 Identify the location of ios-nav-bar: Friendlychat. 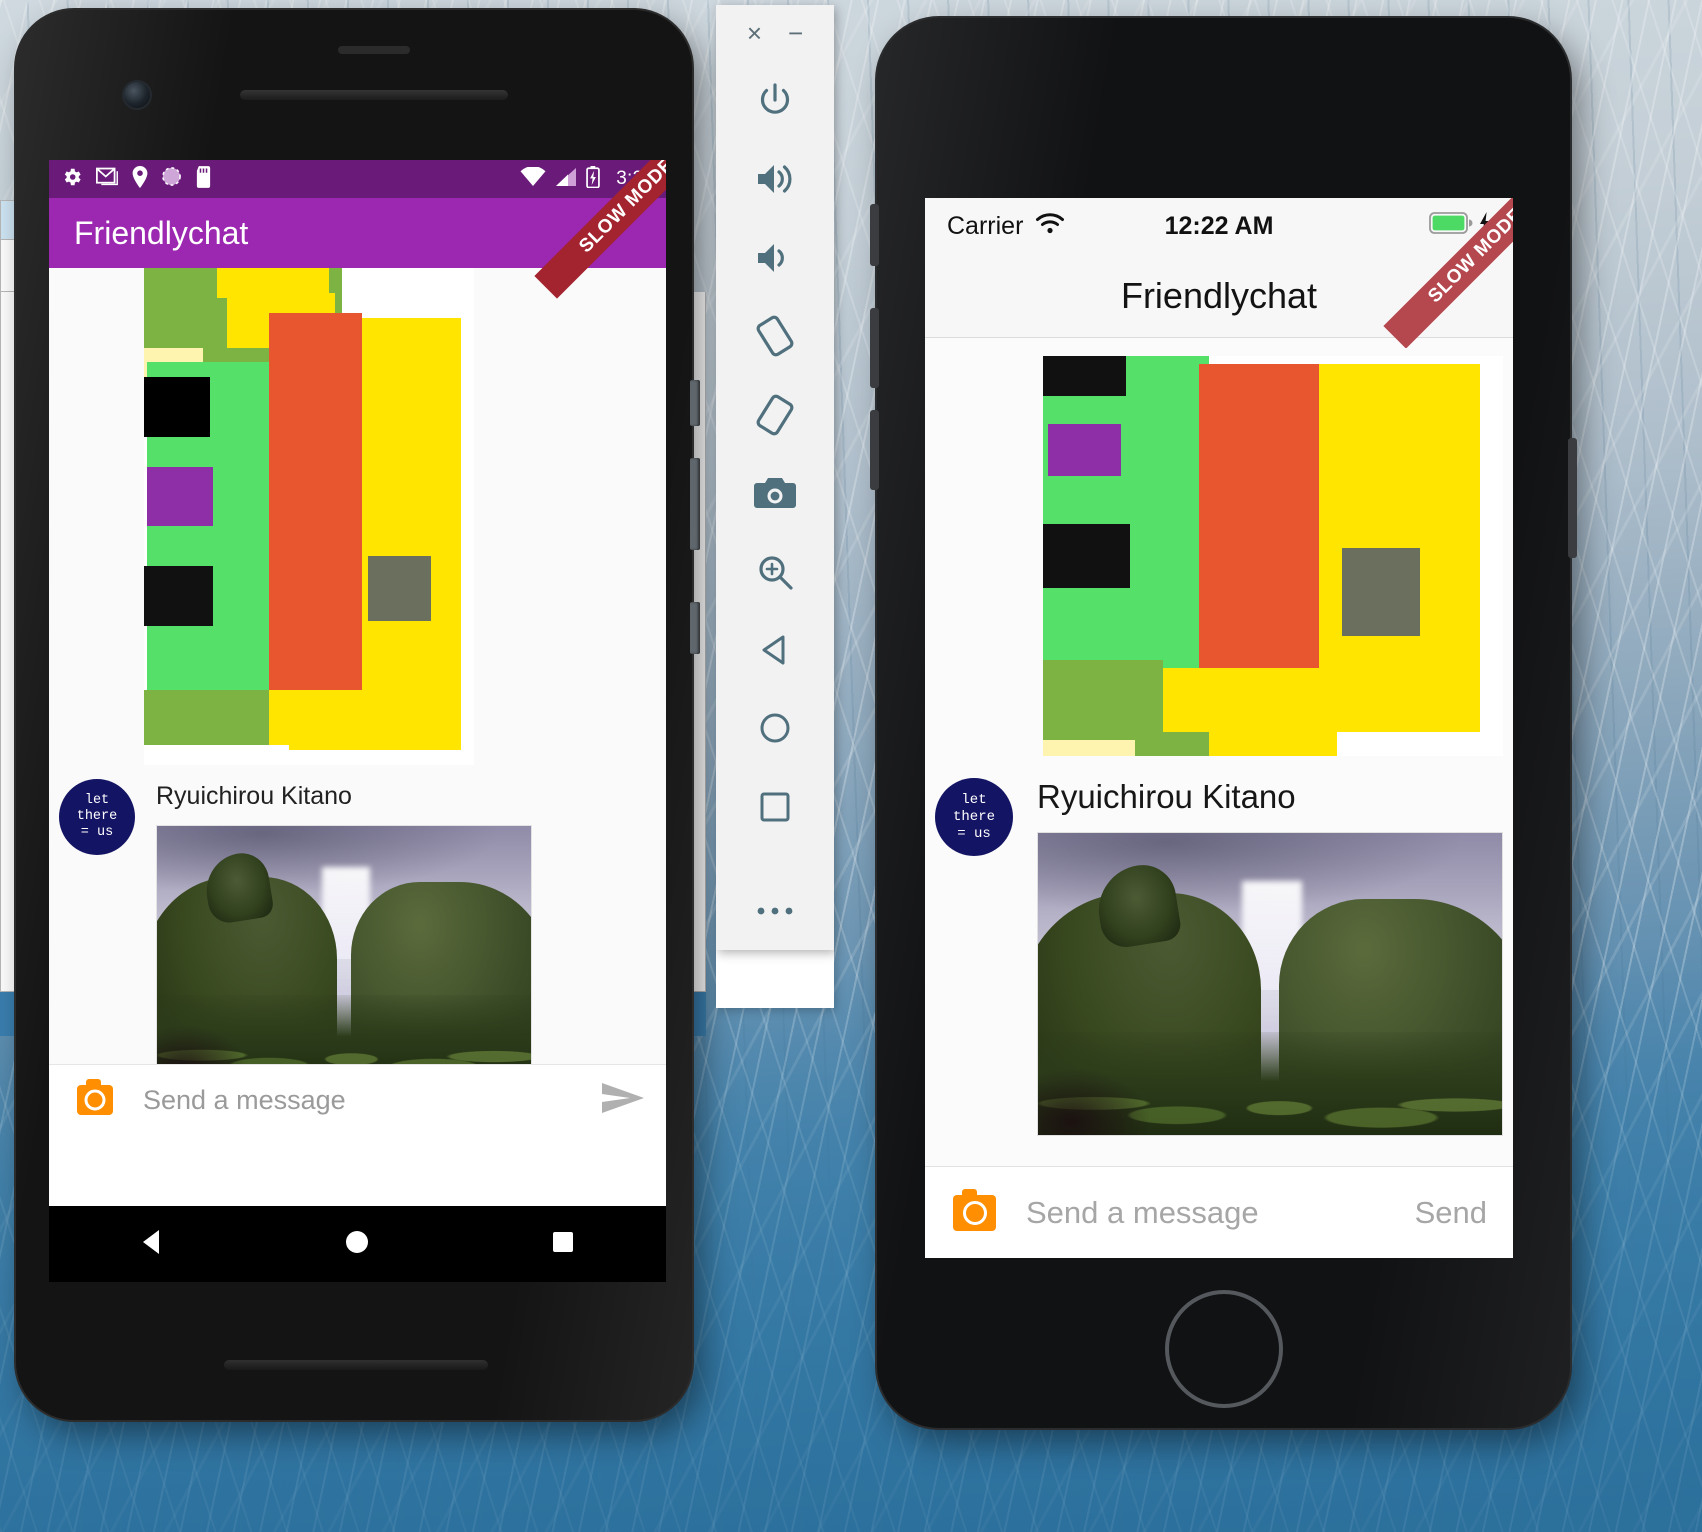
(1219, 296).